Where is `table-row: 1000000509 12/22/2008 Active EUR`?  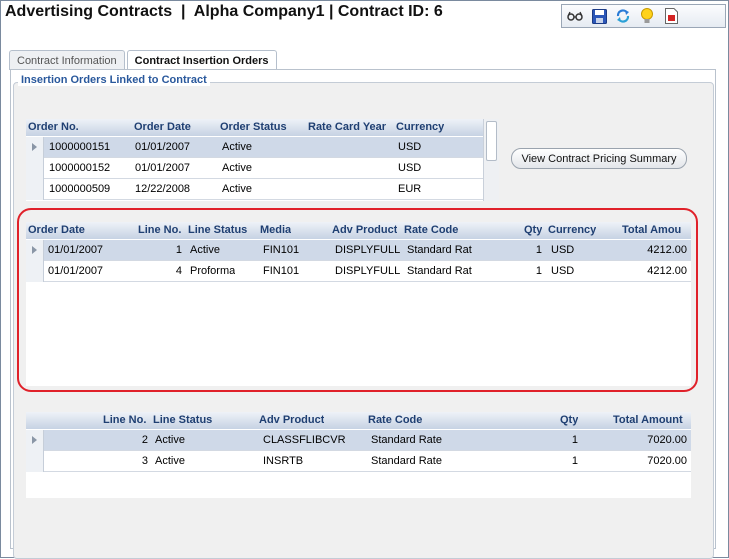
table-row: 1000000509 12/22/2008 Active EUR is located at coordinates (254, 189).